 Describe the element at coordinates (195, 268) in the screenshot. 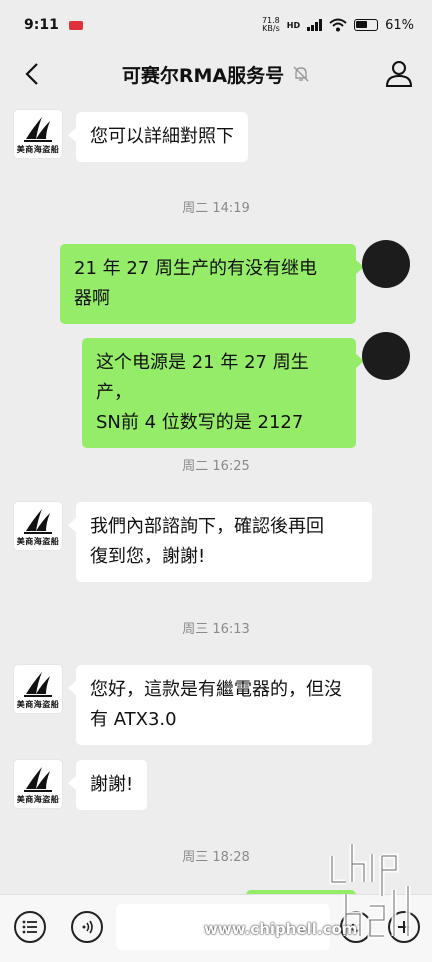

I see `message-text-line: 21 年 27 周生产的有没有继电` at that location.